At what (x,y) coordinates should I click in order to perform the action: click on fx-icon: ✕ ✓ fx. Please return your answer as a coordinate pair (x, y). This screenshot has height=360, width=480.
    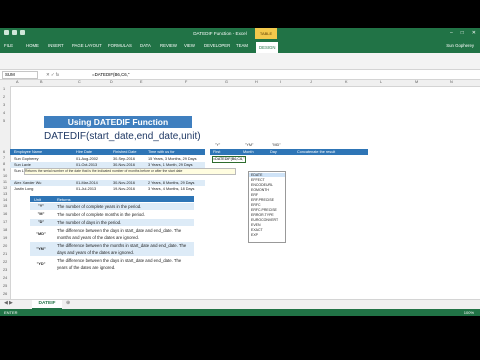
    Looking at the image, I should click on (52, 75).